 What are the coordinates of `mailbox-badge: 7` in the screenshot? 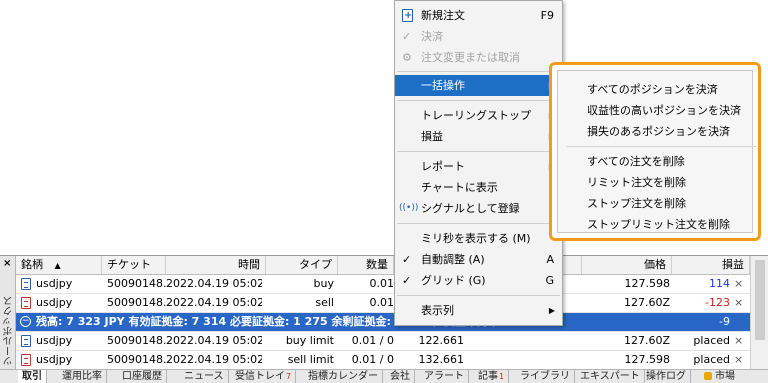 It's located at (289, 376).